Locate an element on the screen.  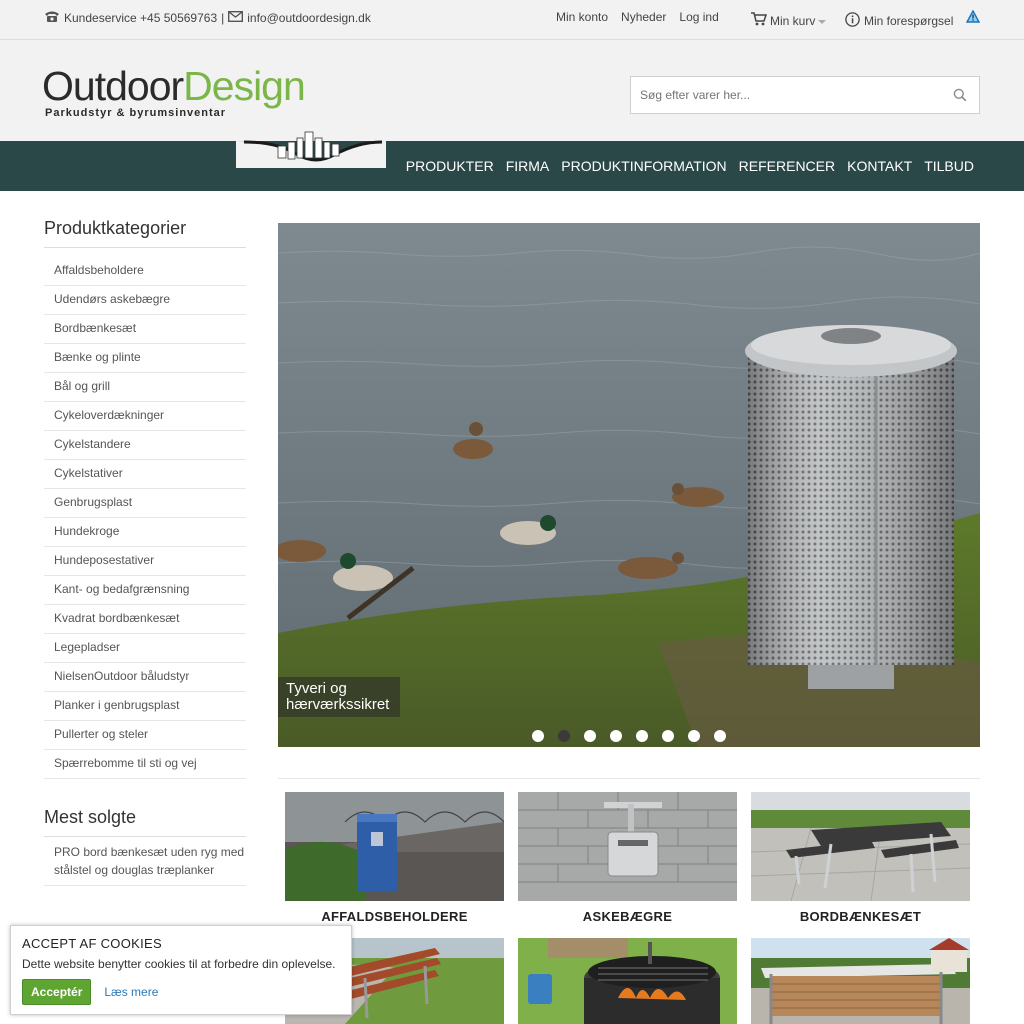
slider-dot-active is located at coordinates (564, 736).